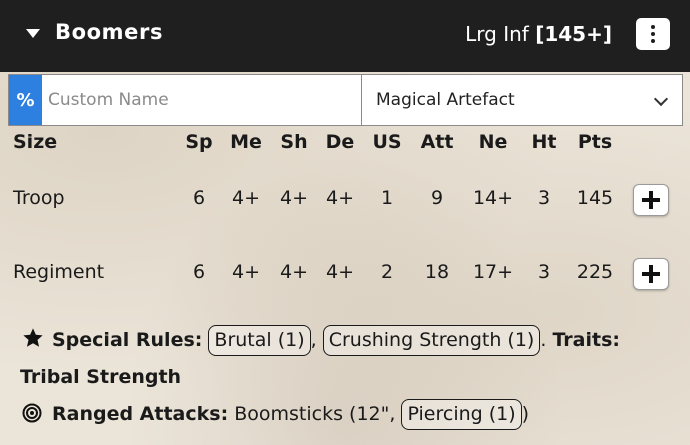 This screenshot has height=445, width=690. I want to click on ranged-close-paren: ), so click(525, 414).